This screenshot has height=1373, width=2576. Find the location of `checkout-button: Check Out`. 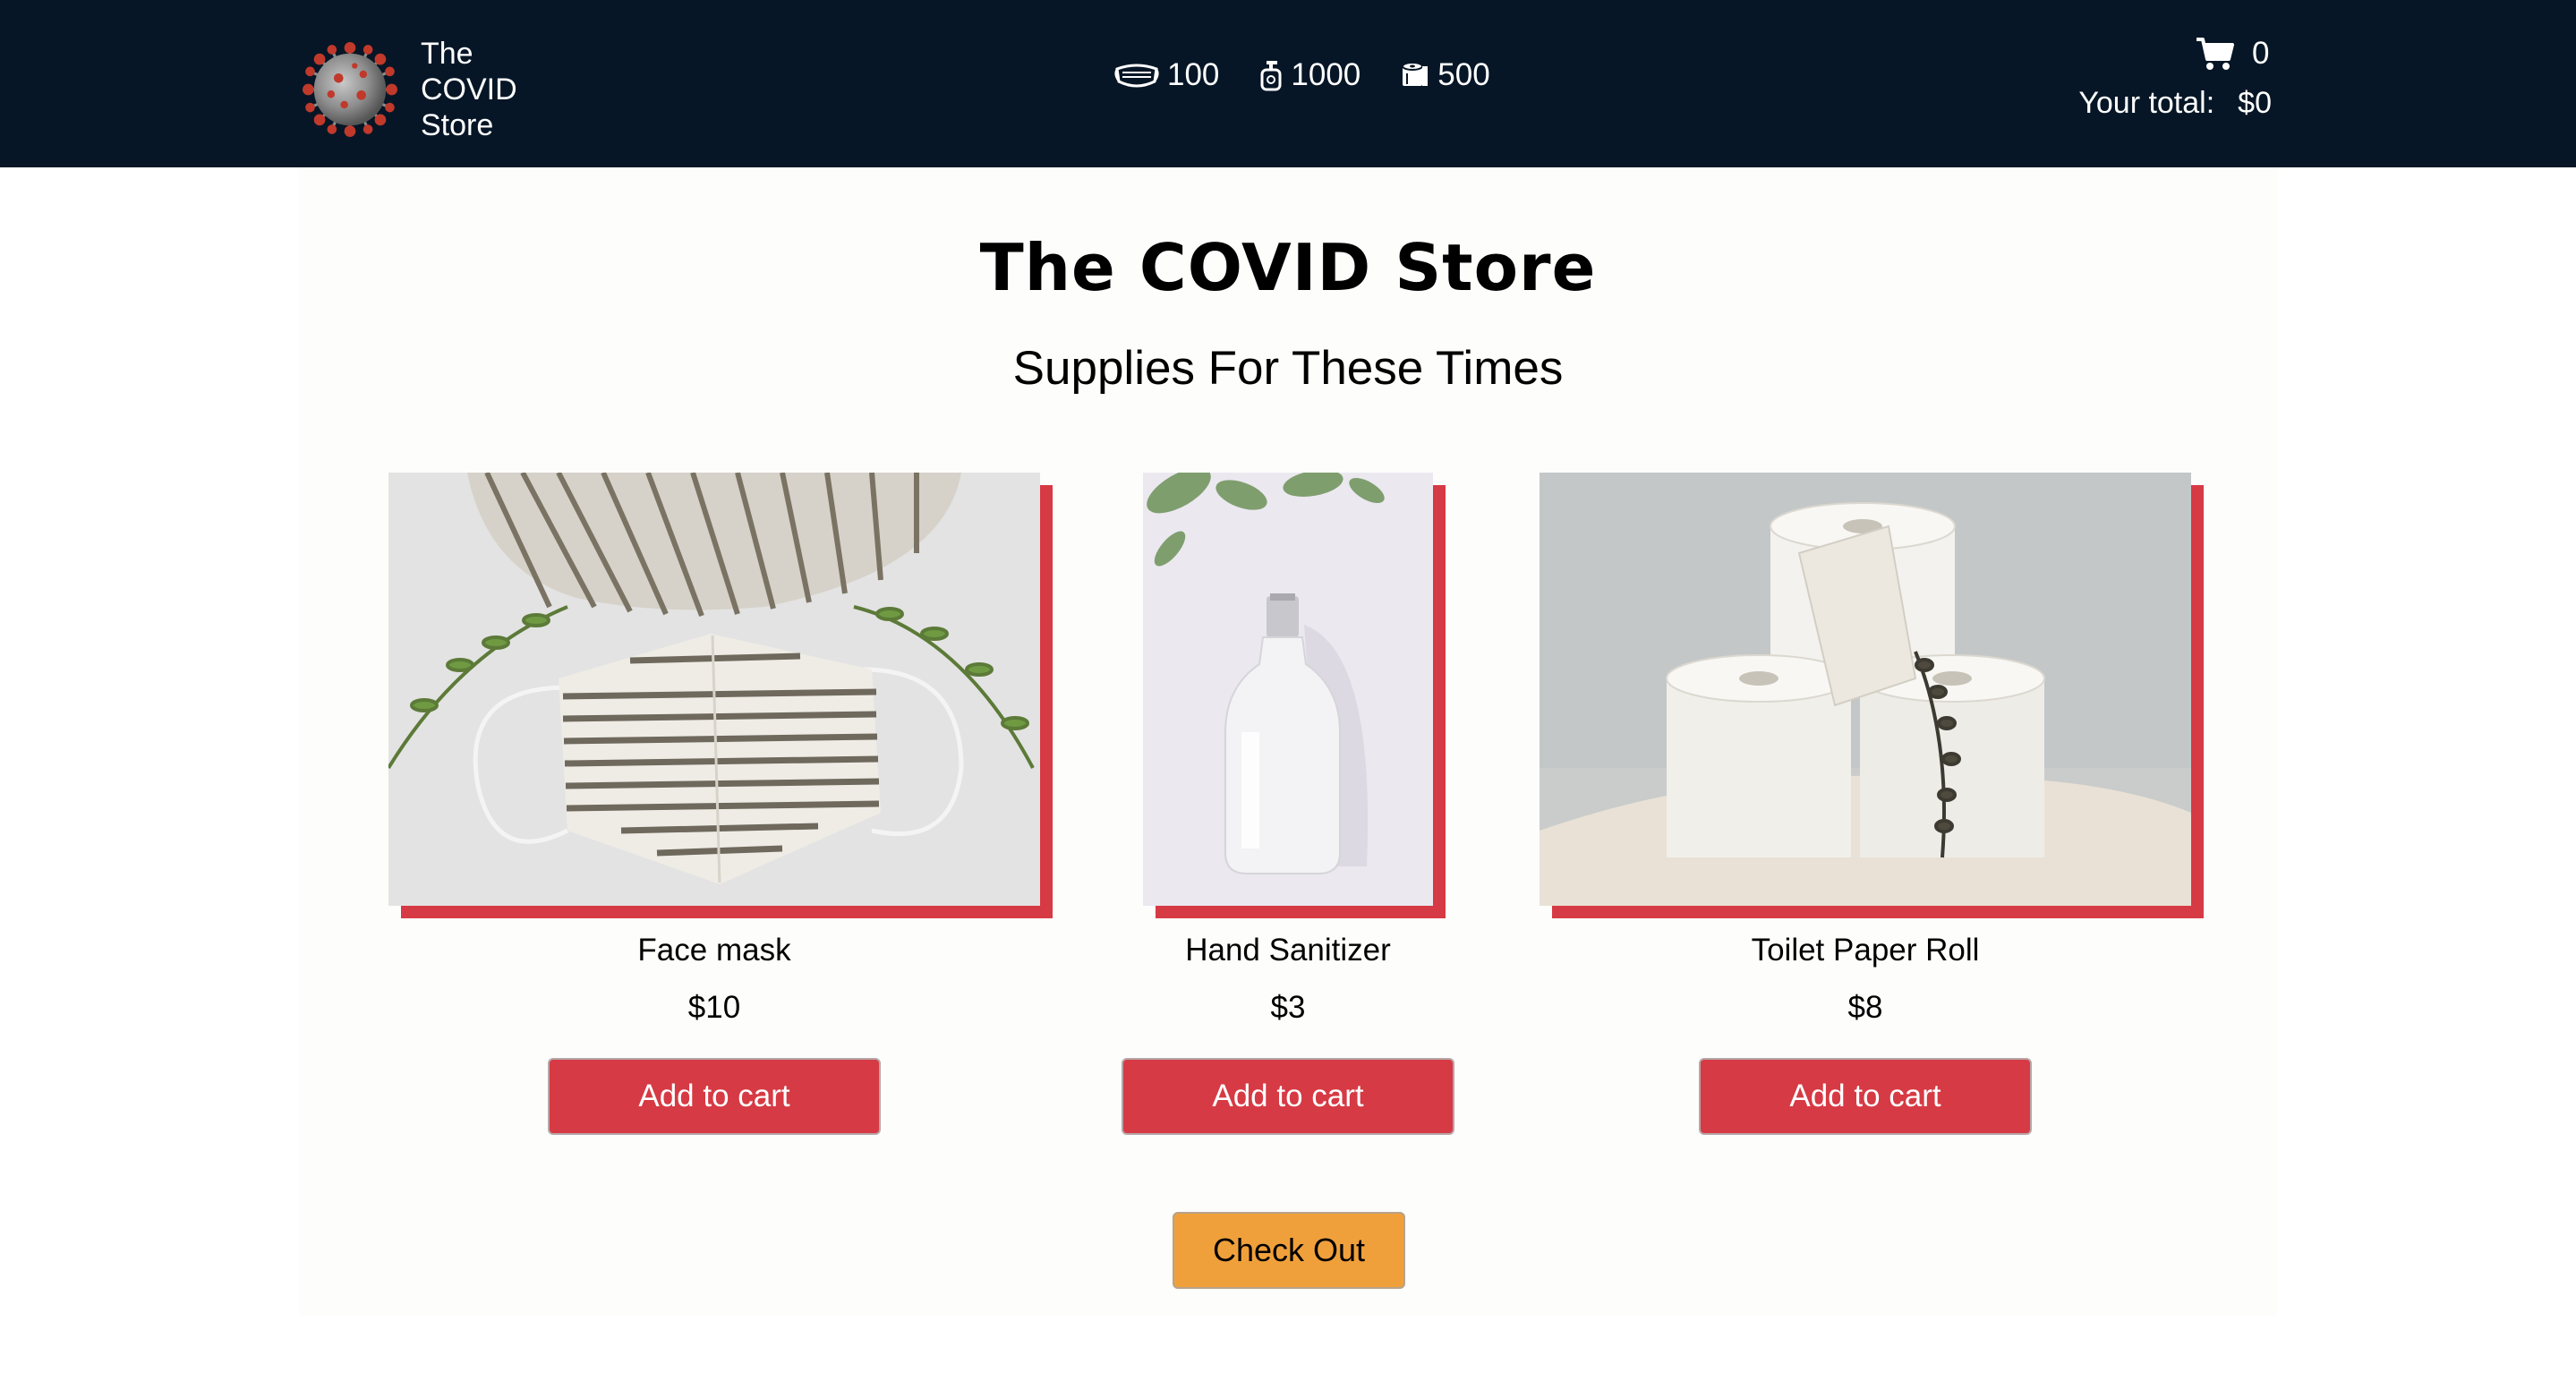

checkout-button: Check Out is located at coordinates (1289, 1250).